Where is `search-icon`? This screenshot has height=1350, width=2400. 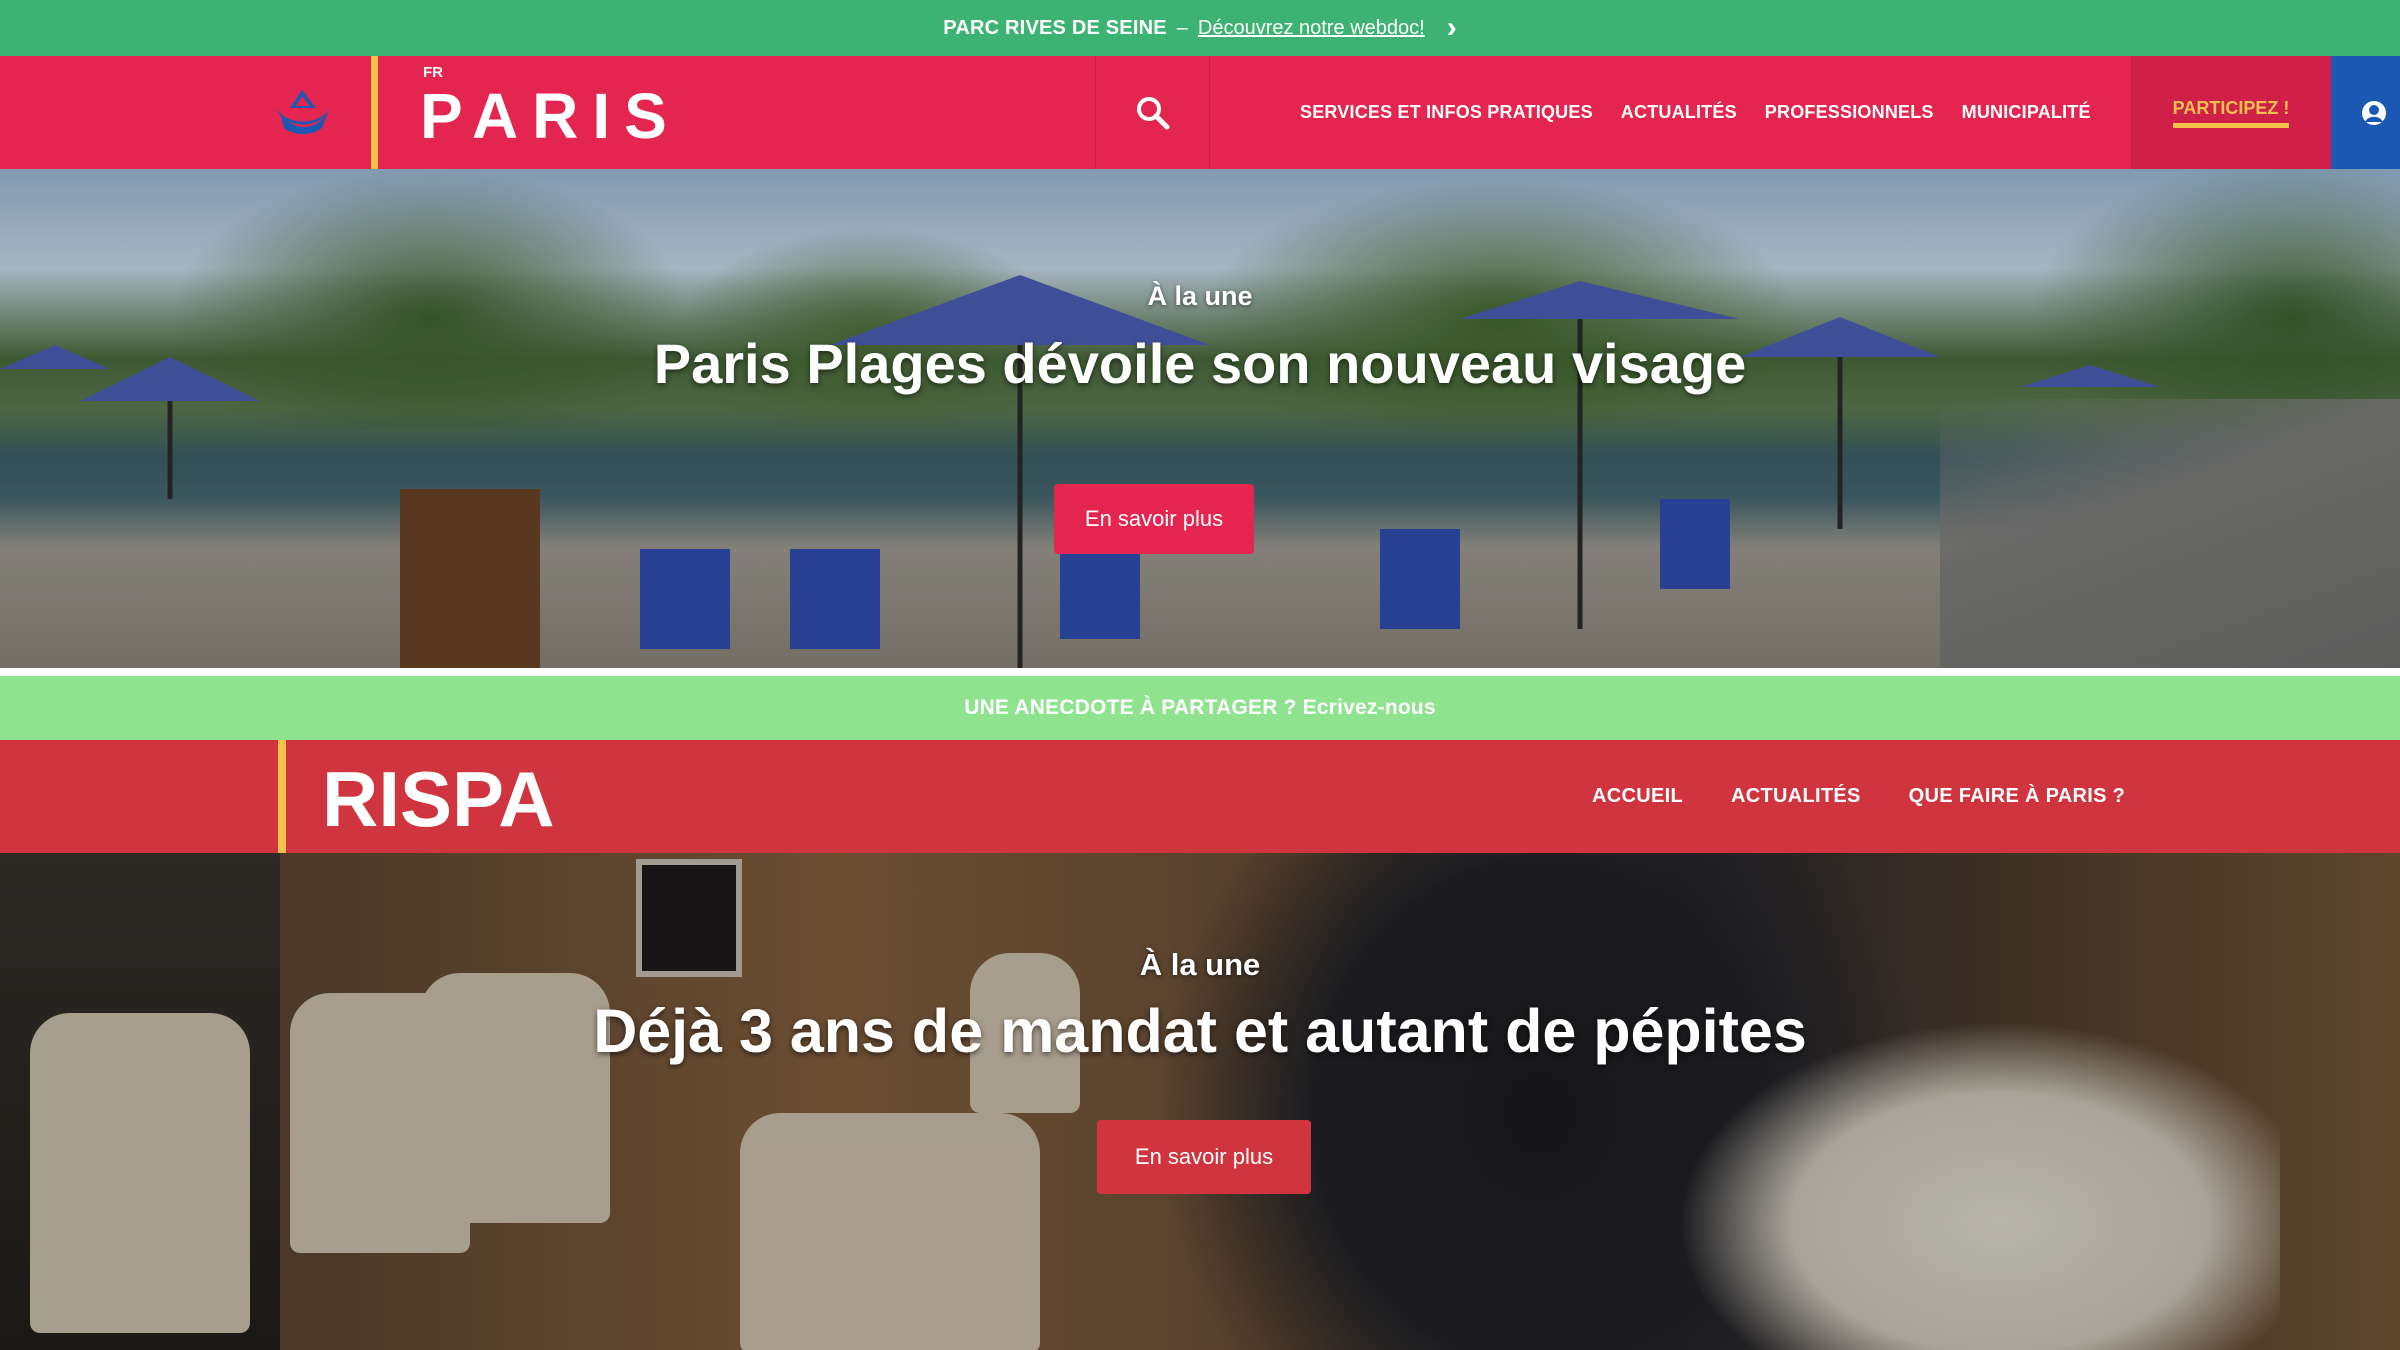
search-icon is located at coordinates (1152, 112).